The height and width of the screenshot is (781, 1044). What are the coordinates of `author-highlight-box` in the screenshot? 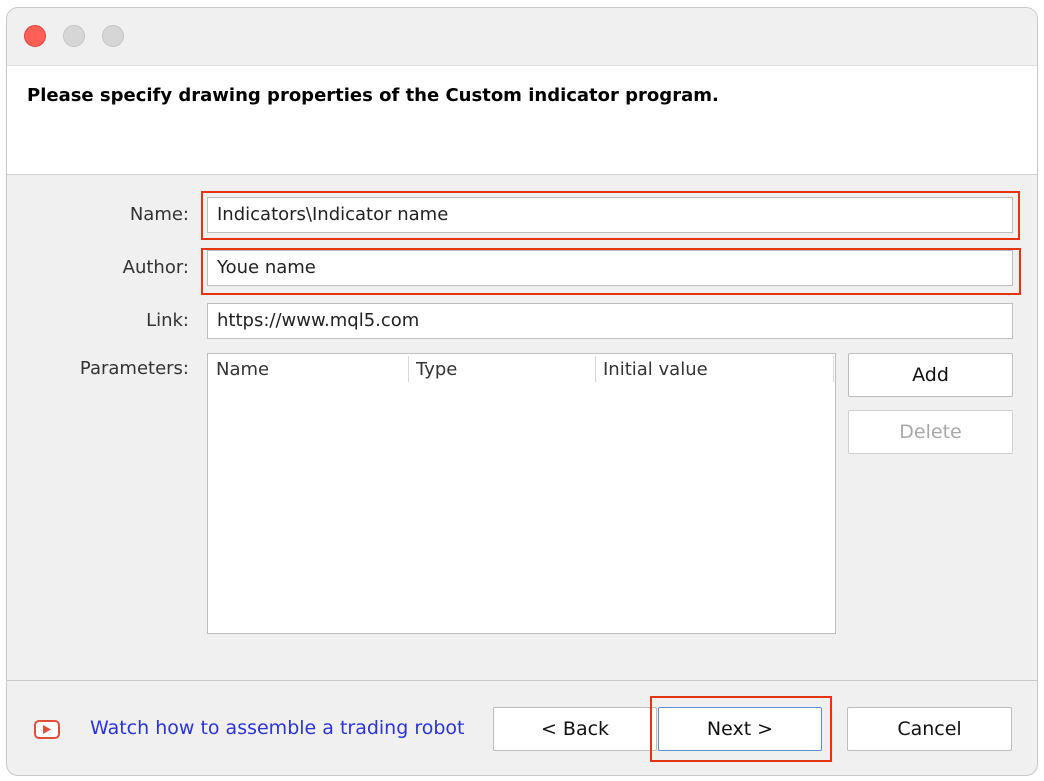 It's located at (611, 271).